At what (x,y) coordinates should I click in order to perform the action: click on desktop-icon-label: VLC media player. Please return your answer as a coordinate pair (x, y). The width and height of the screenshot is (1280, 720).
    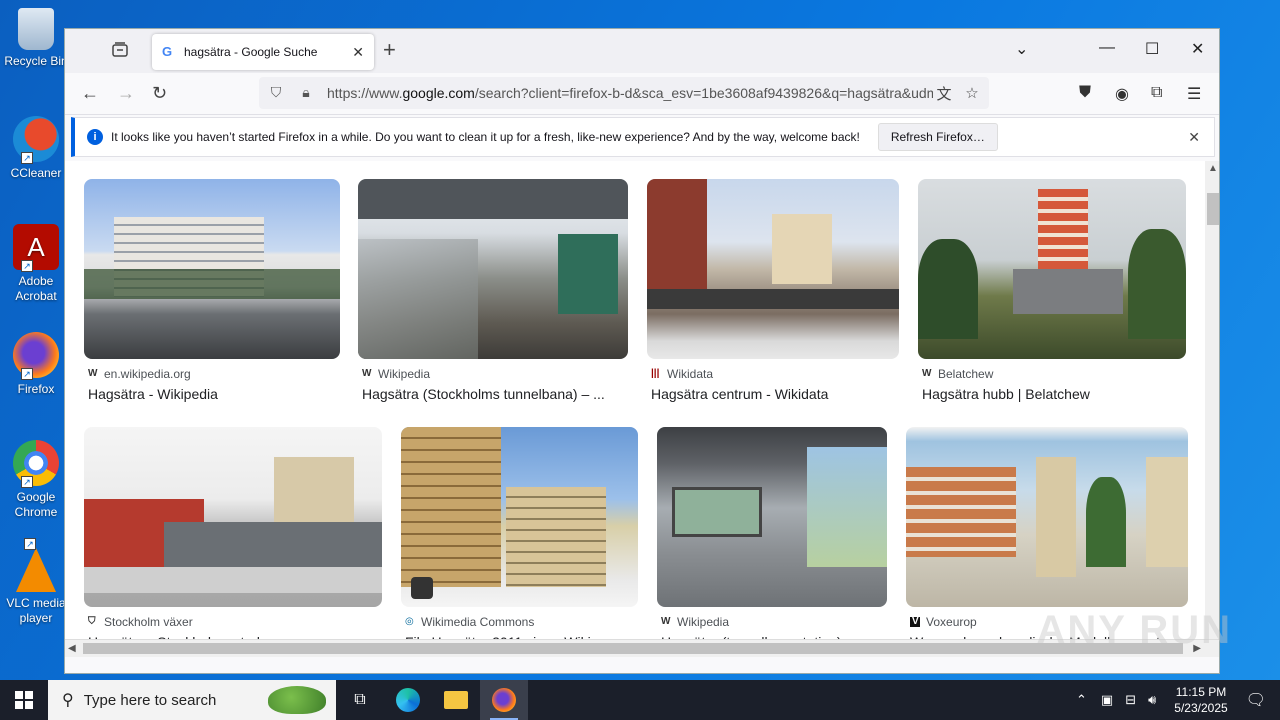
    Looking at the image, I should click on (36, 610).